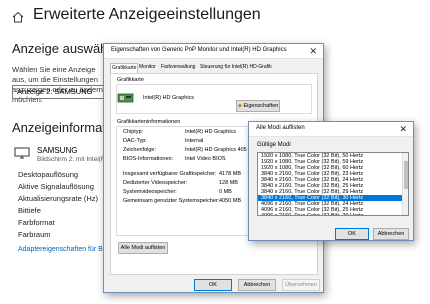 This screenshot has width=430, height=304. Describe the element at coordinates (29, 210) in the screenshot. I see `info-item-bit-depth: Bittiefe` at that location.